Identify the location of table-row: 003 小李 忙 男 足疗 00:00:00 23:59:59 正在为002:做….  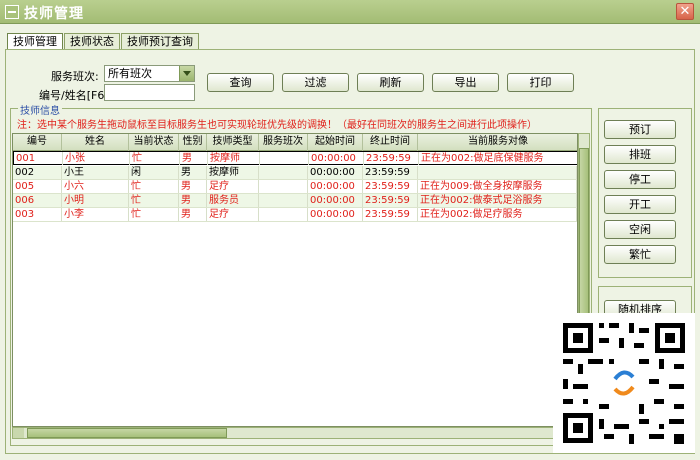
(295, 215).